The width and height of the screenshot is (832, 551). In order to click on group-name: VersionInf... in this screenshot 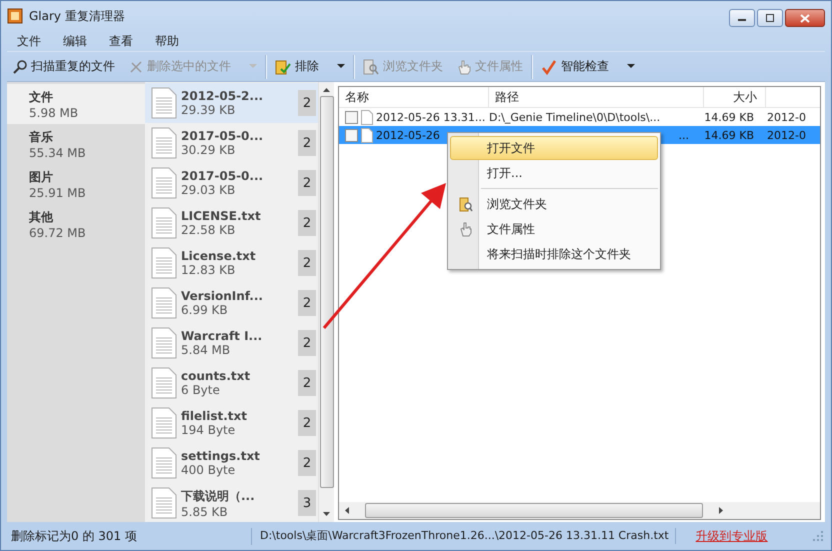, I will do `click(222, 296)`.